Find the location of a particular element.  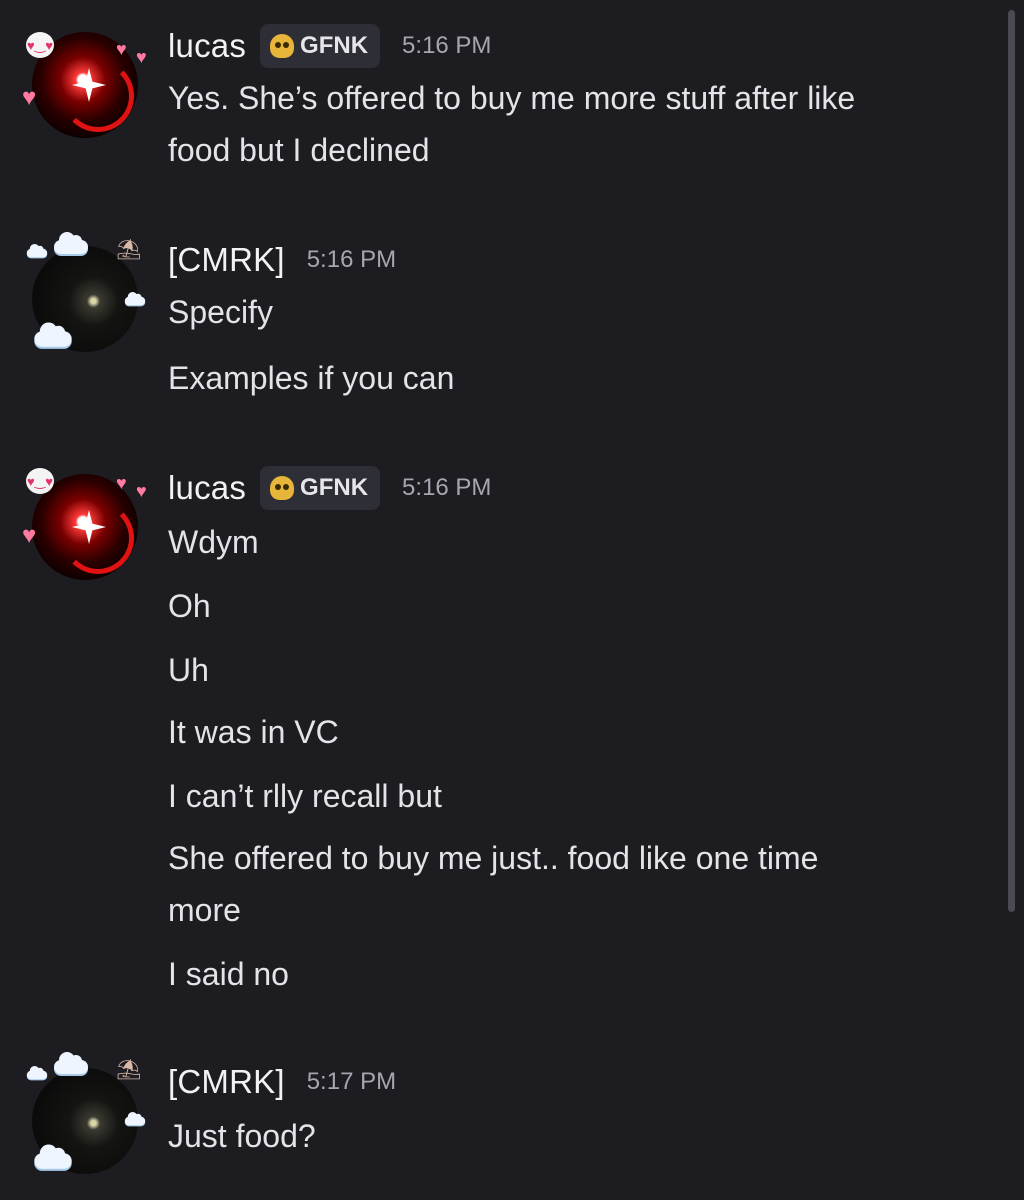

message-text: I can’t rlly recall but is located at coordinates (305, 796).